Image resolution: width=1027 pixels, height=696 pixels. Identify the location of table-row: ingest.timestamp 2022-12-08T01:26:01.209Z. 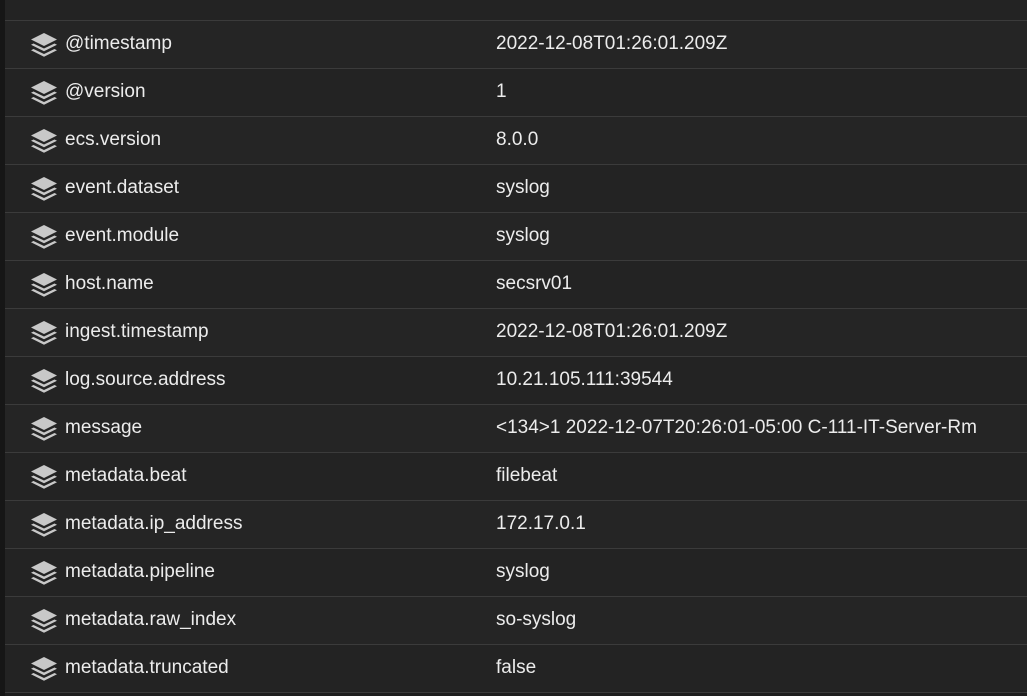
(516, 333).